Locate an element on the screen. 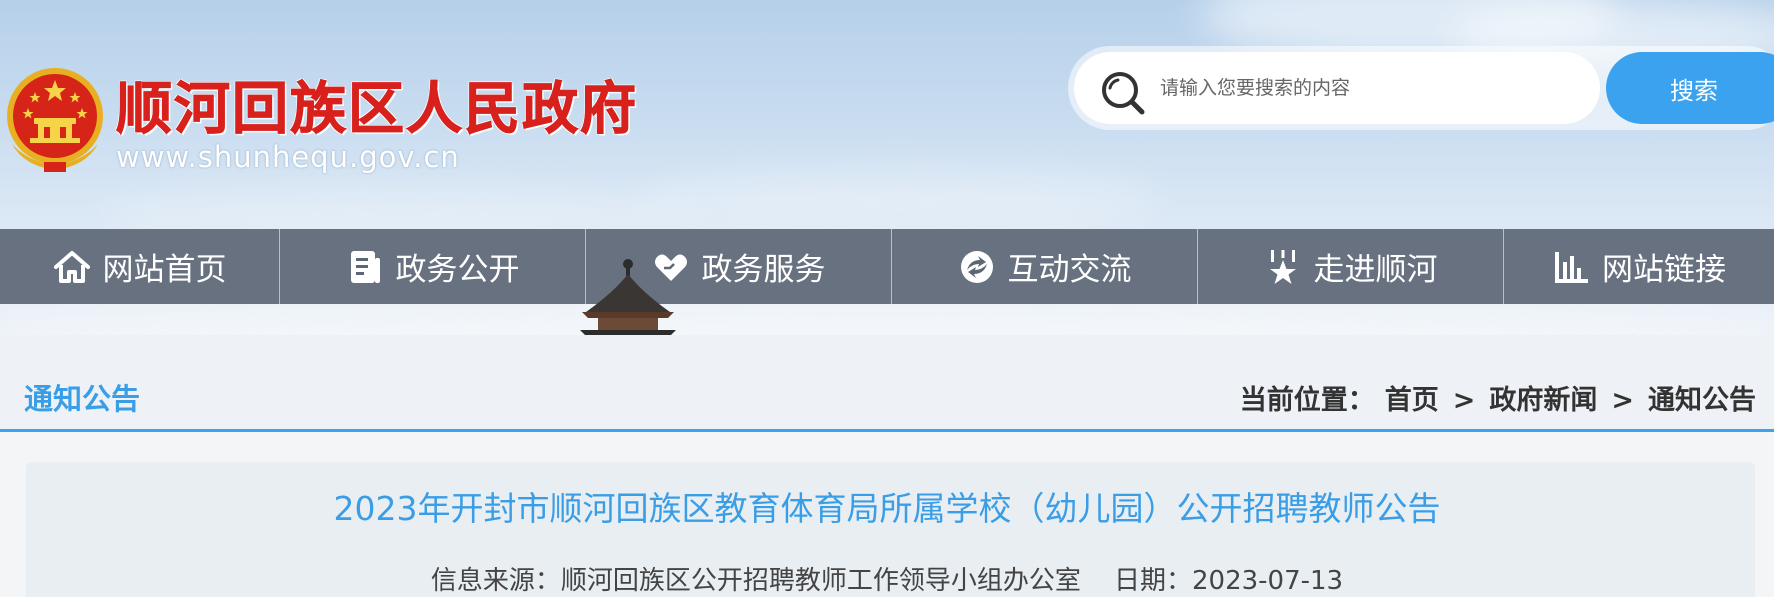 Image resolution: width=1774 pixels, height=597 pixels. breadcrumb-link-home: 首页 is located at coordinates (1412, 397).